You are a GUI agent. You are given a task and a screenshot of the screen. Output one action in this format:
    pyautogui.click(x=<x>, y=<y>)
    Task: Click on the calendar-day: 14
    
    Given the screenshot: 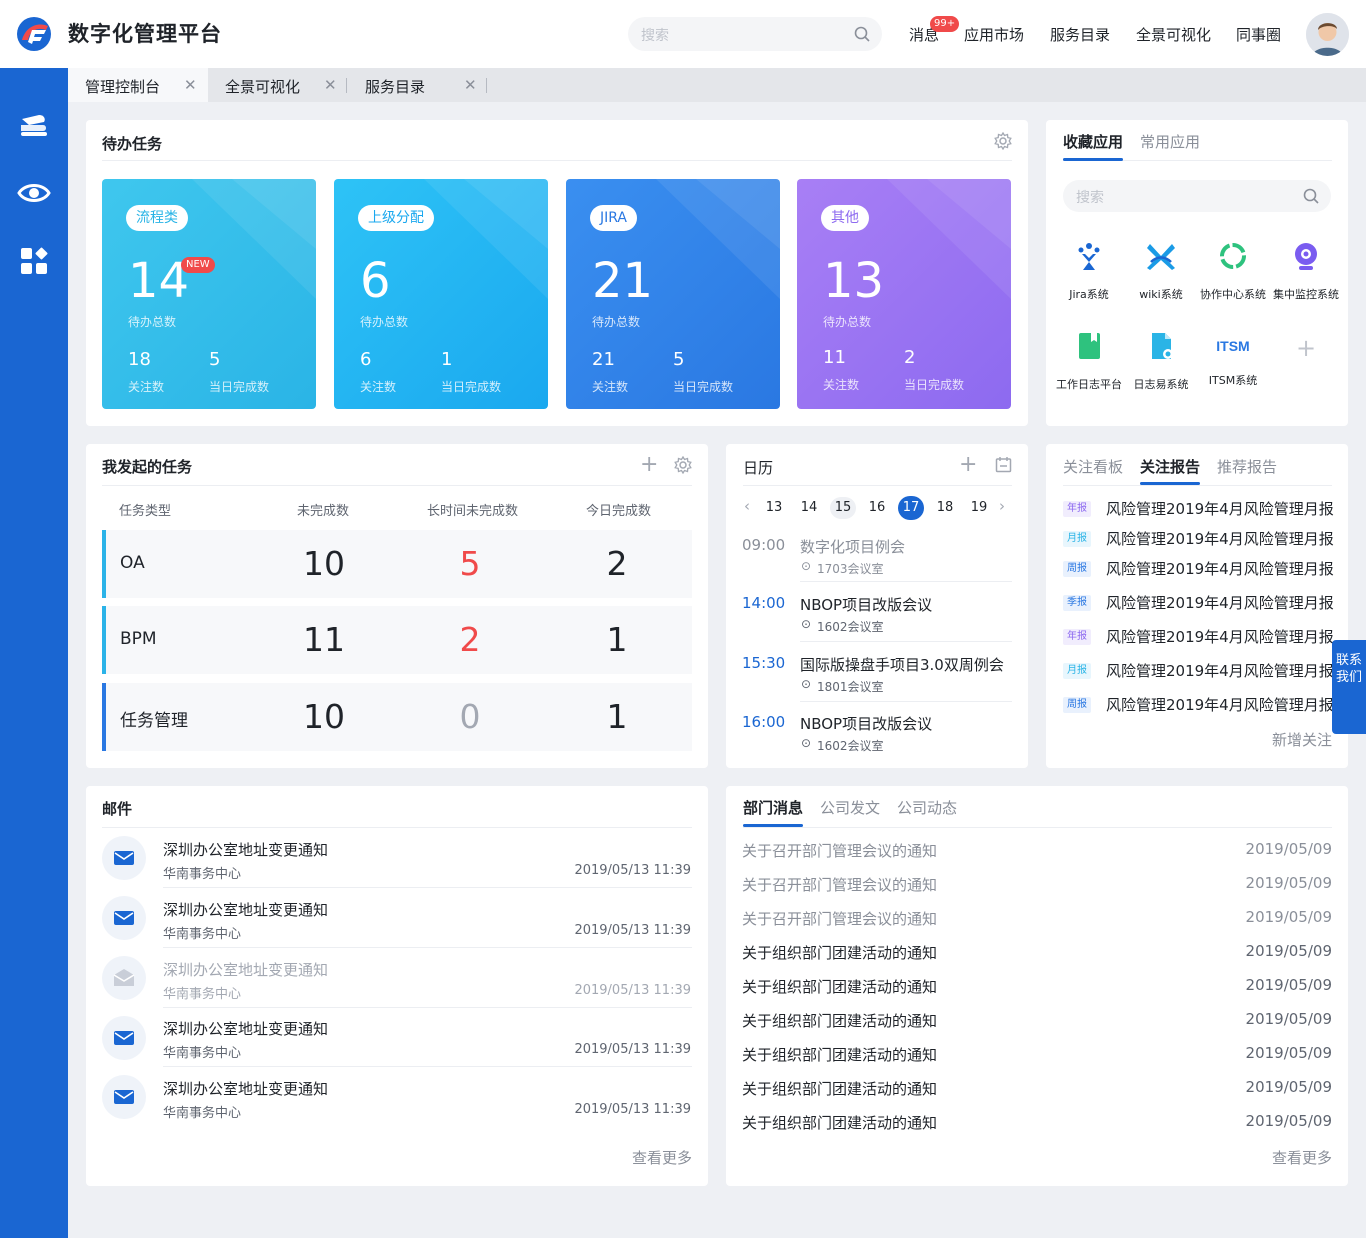 What is the action you would take?
    pyautogui.click(x=809, y=508)
    